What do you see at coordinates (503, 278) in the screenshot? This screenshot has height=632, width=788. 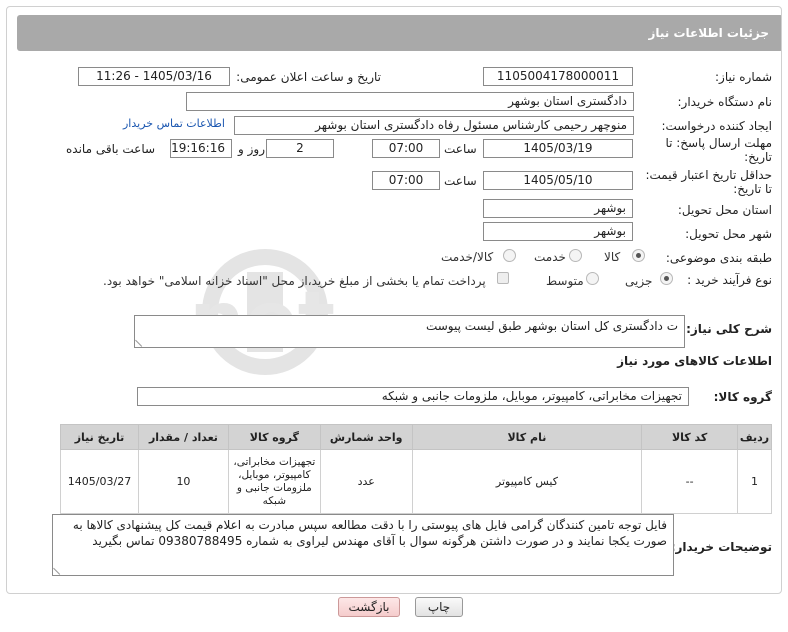 I see `treasury-checkbox` at bounding box center [503, 278].